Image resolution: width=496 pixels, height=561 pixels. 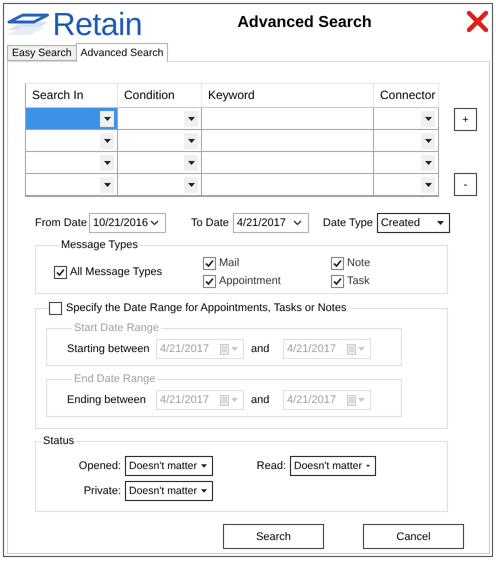 What do you see at coordinates (406, 96) in the screenshot?
I see `column-header: Connector` at bounding box center [406, 96].